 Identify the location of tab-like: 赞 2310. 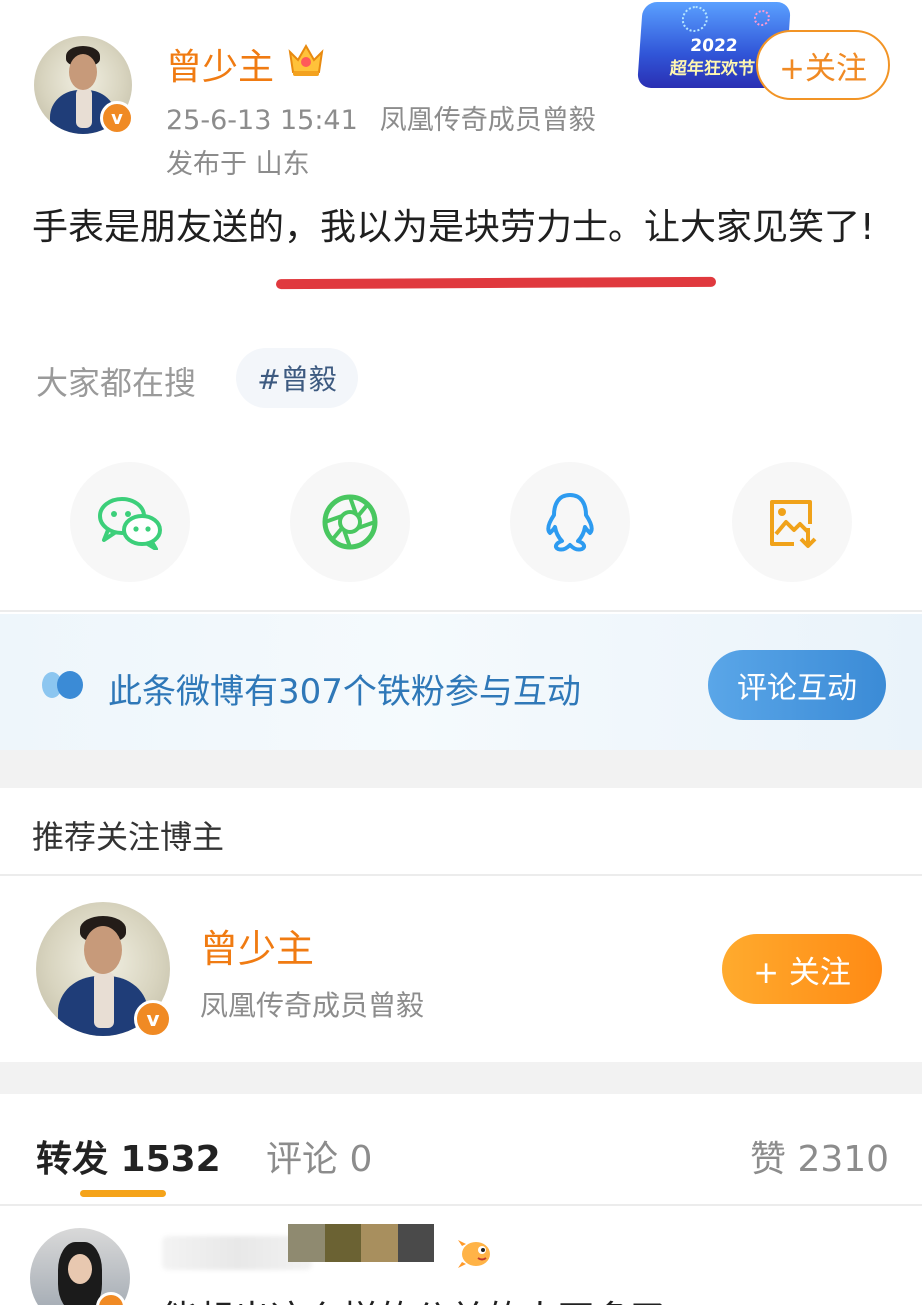
(819, 1156).